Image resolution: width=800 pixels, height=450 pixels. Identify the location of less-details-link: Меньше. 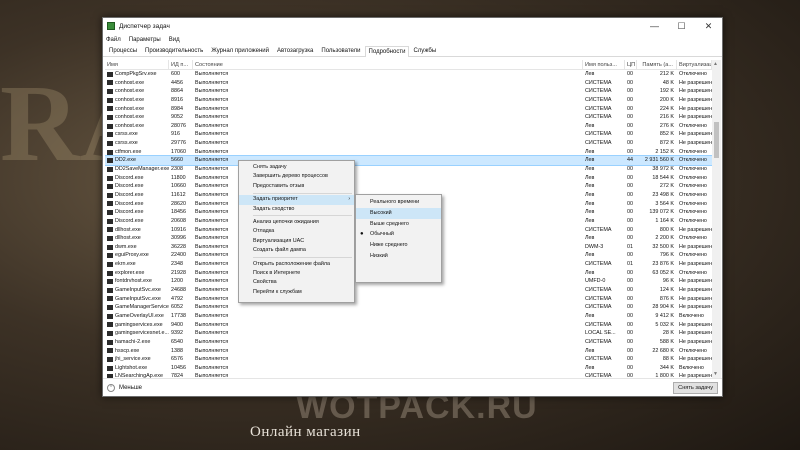
(396, 388).